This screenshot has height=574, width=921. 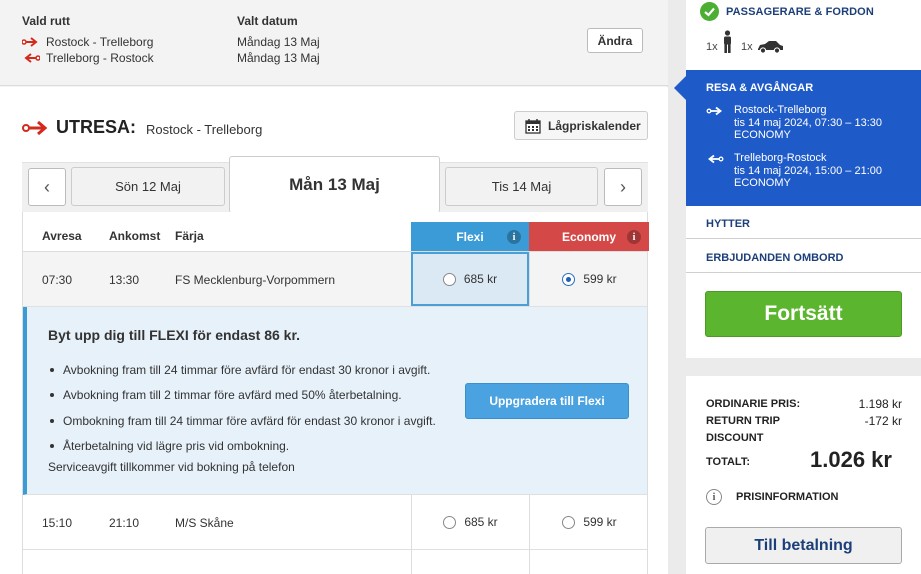 I want to click on low-price-calendar-button: Lågpriskalender, so click(x=581, y=125).